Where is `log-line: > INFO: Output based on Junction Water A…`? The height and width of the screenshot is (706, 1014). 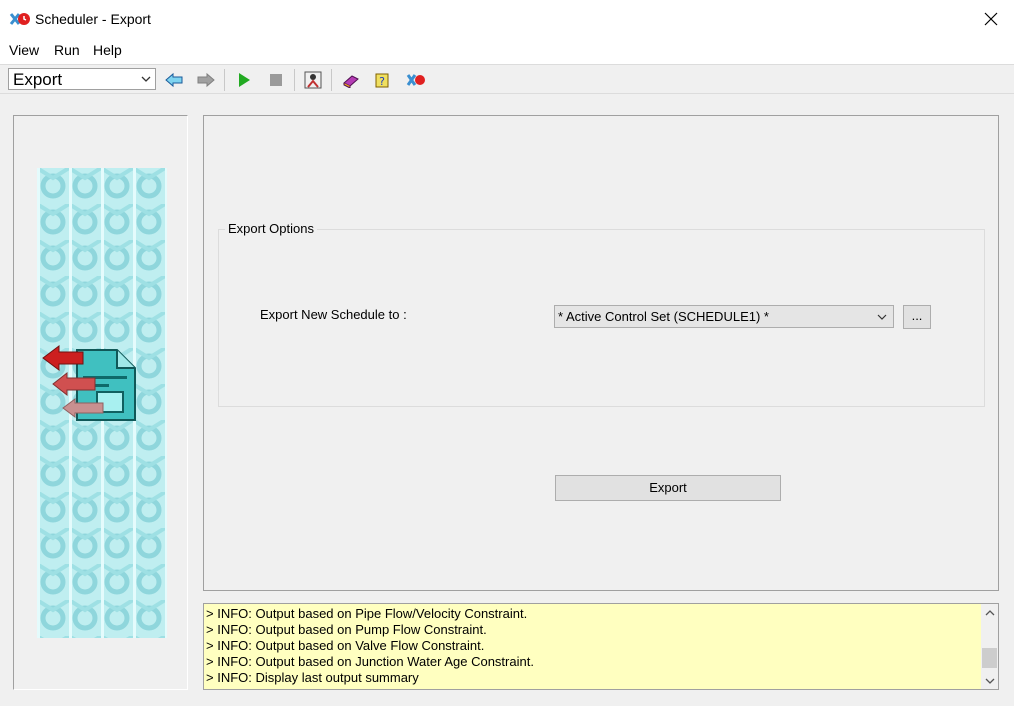
log-line: > INFO: Output based on Junction Water A… is located at coordinates (370, 661).